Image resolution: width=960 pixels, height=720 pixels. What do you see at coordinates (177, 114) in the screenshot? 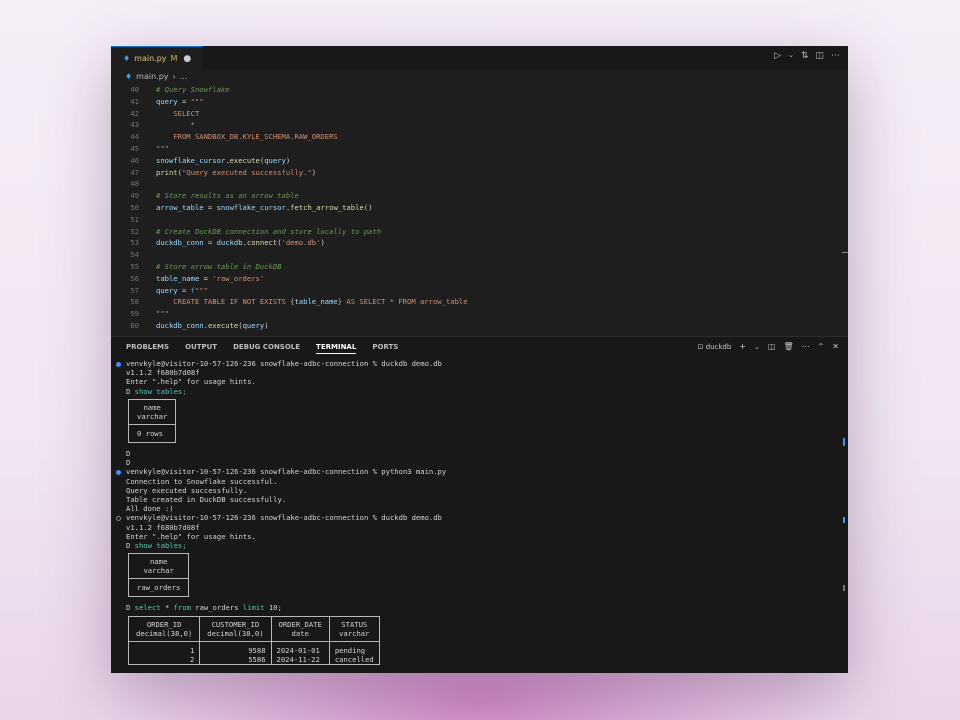
I see `line-content: SELECT` at bounding box center [177, 114].